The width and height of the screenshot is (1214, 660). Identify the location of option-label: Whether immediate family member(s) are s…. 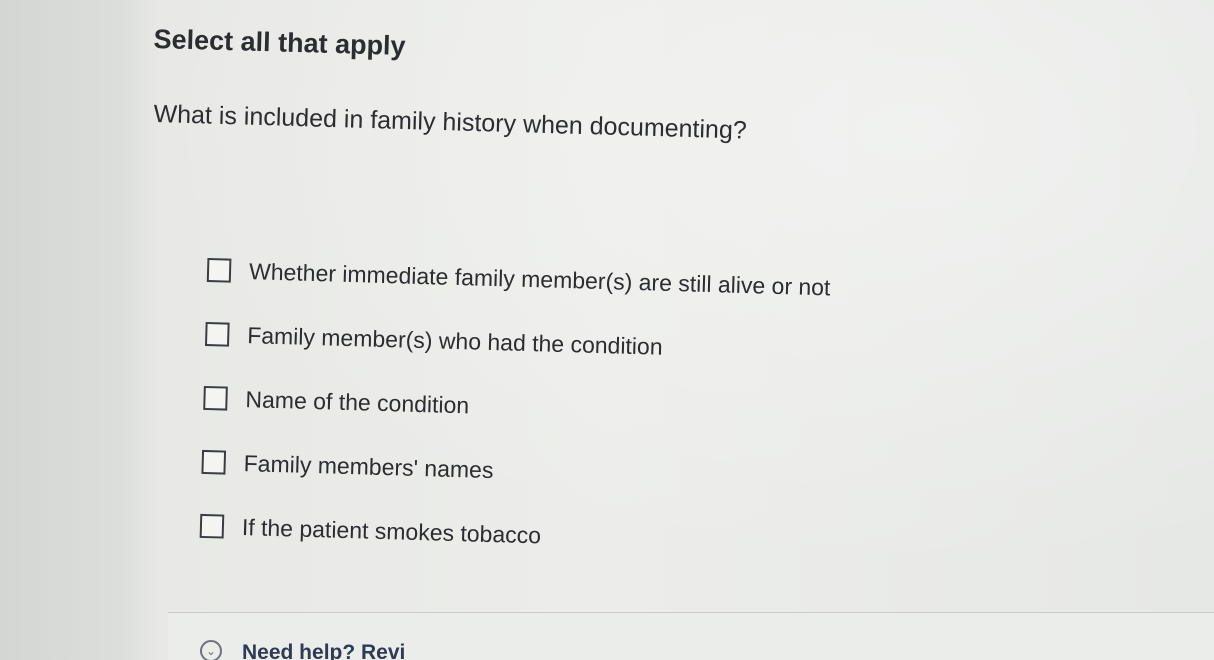
(539, 278).